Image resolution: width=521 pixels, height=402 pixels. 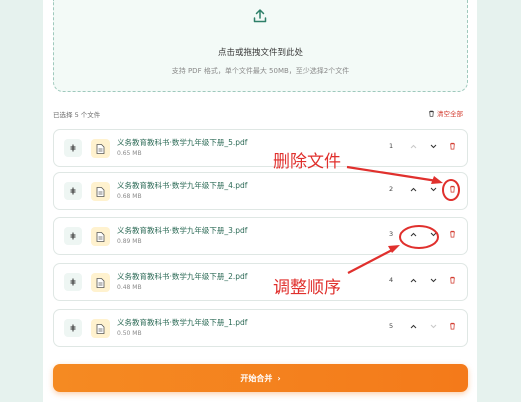 I want to click on file-order-number: 1, so click(x=391, y=146).